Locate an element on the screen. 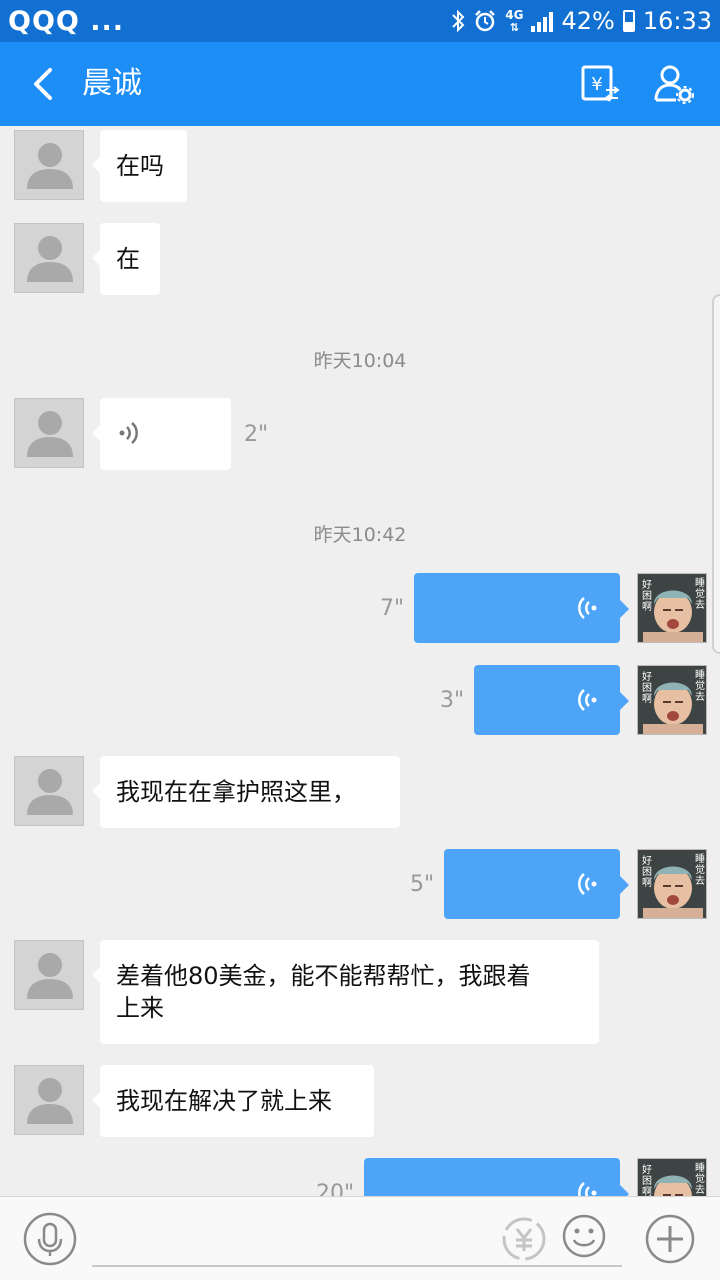 The width and height of the screenshot is (720, 1280). red-packet-transfer-button is located at coordinates (524, 1239).